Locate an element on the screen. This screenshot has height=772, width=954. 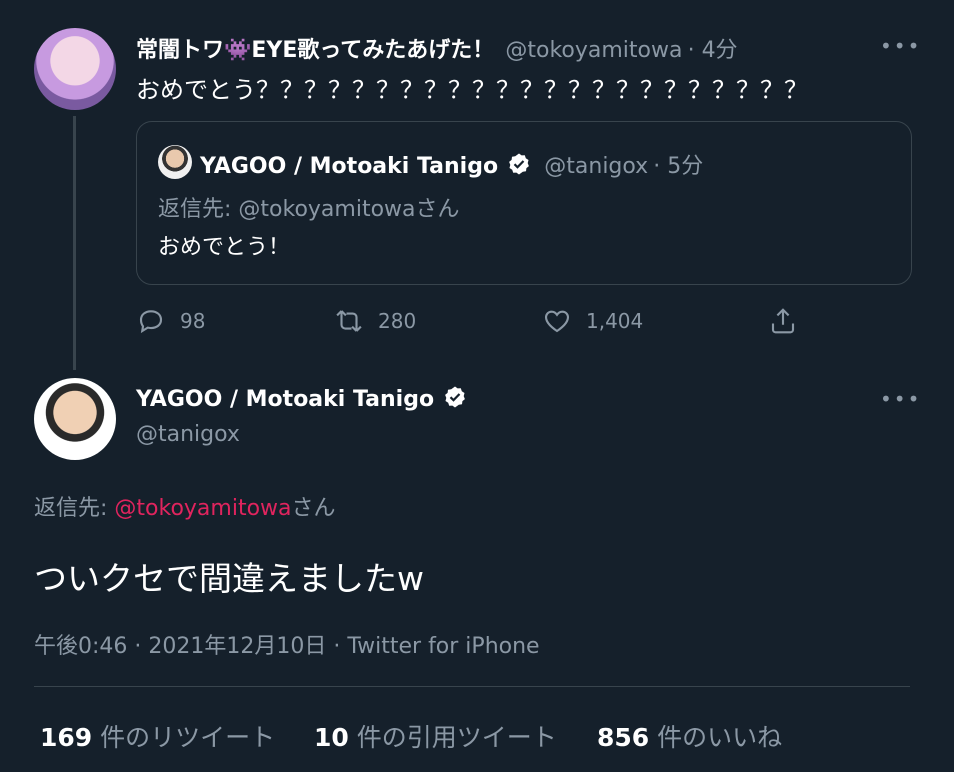
thread-connector is located at coordinates (74, 243).